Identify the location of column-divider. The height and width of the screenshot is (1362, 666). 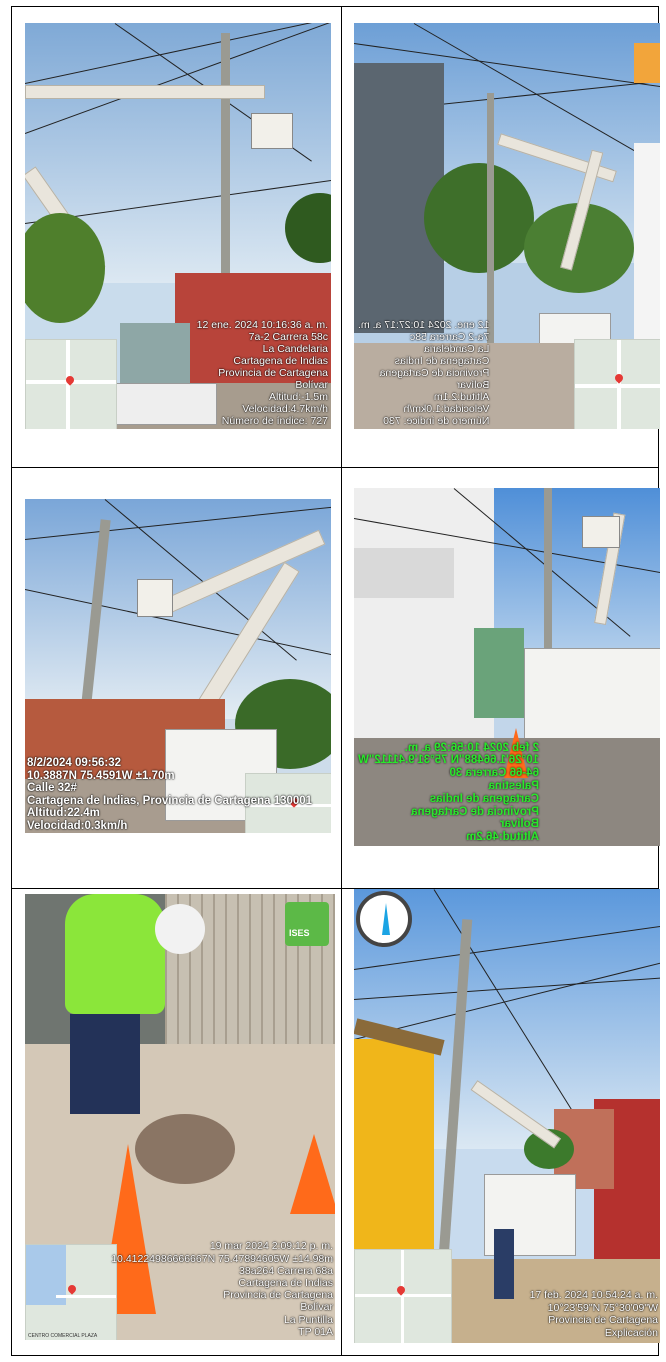
(341, 681).